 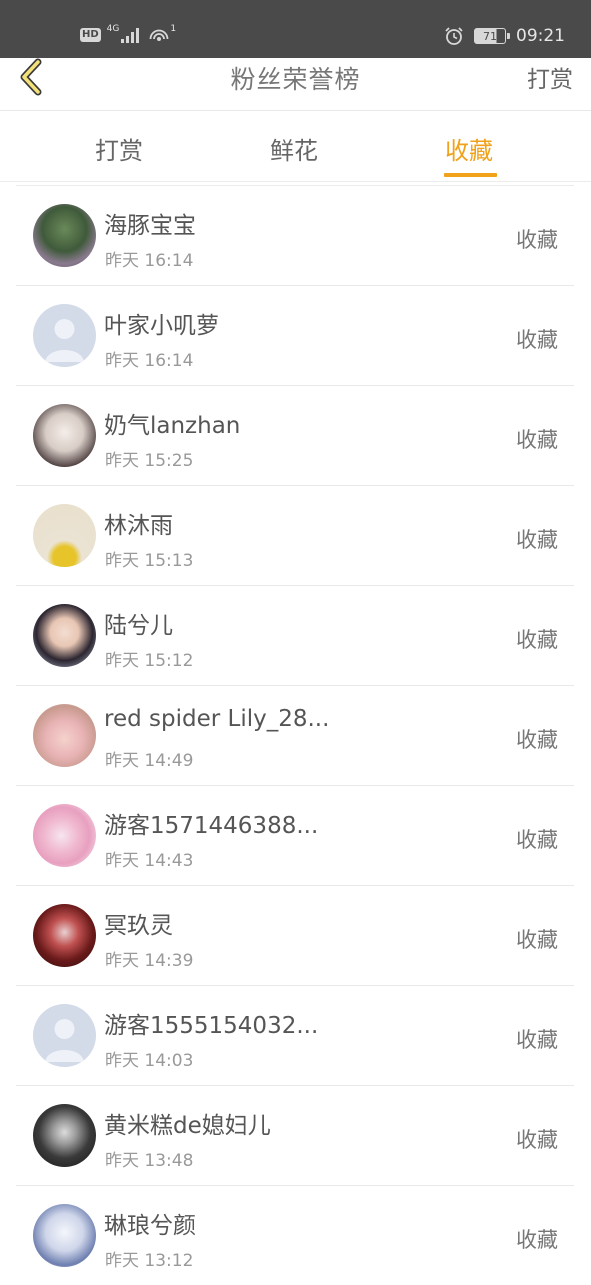 I want to click on timestamp: 昨天 14:49, so click(x=149, y=761).